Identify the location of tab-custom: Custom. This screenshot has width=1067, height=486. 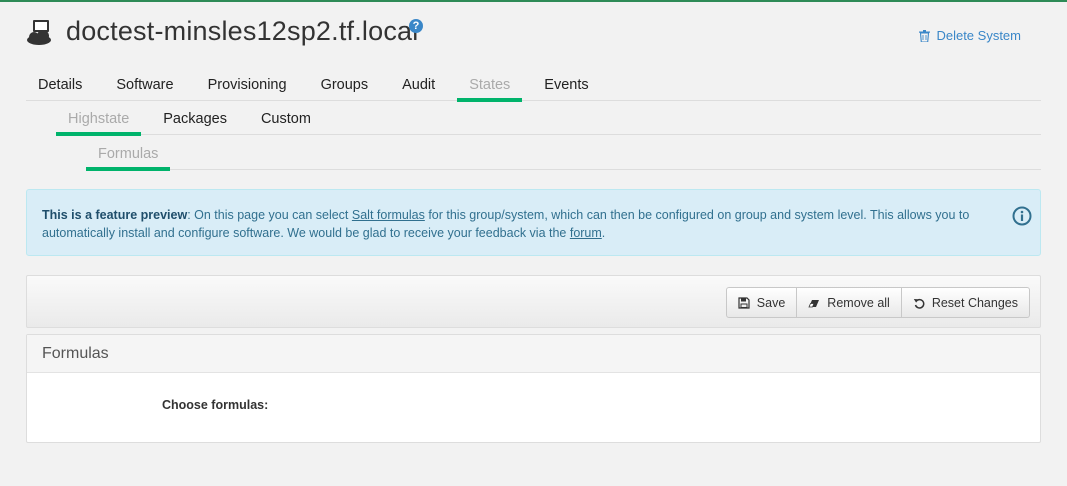
(286, 122).